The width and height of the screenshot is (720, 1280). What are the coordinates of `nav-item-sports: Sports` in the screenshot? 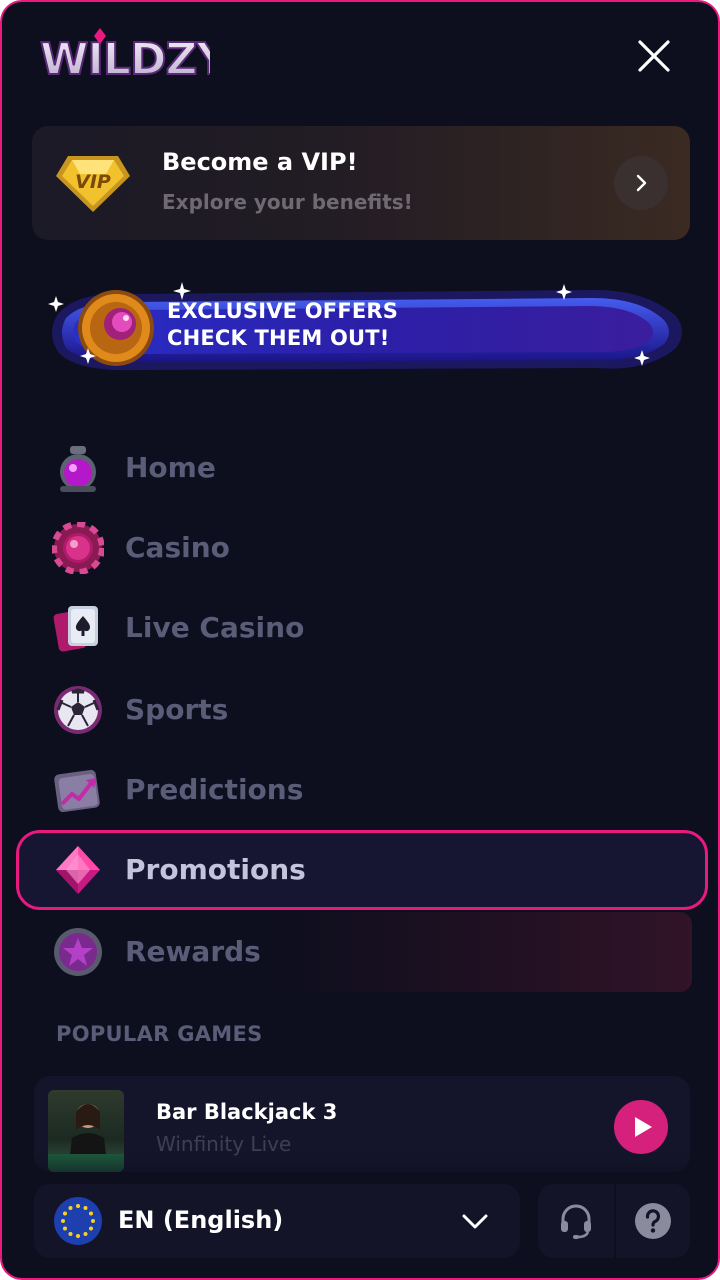 It's located at (362, 710).